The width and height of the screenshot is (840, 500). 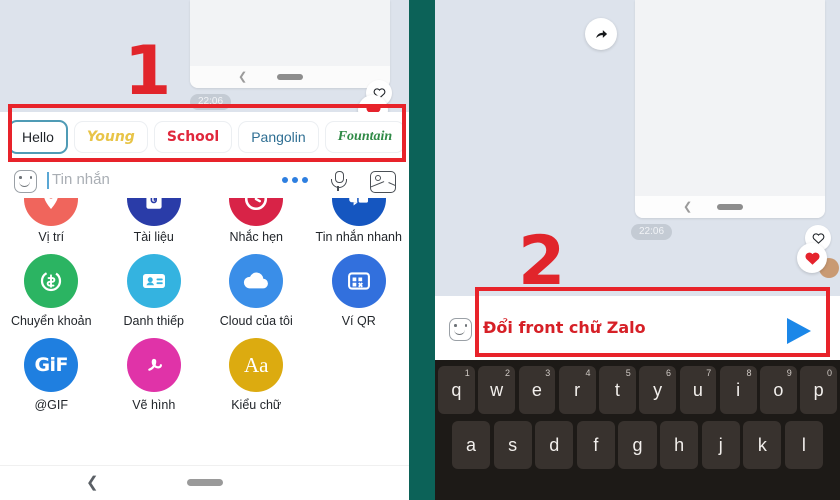 What do you see at coordinates (617, 390) in the screenshot?
I see `key-t: 5t` at bounding box center [617, 390].